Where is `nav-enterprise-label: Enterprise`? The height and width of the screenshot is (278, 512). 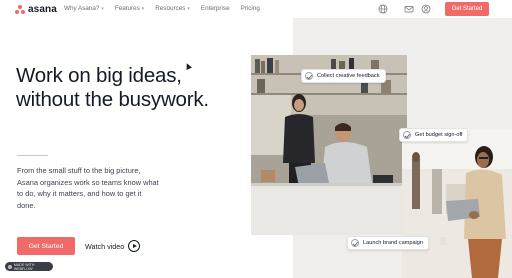 nav-enterprise-label: Enterprise is located at coordinates (215, 8).